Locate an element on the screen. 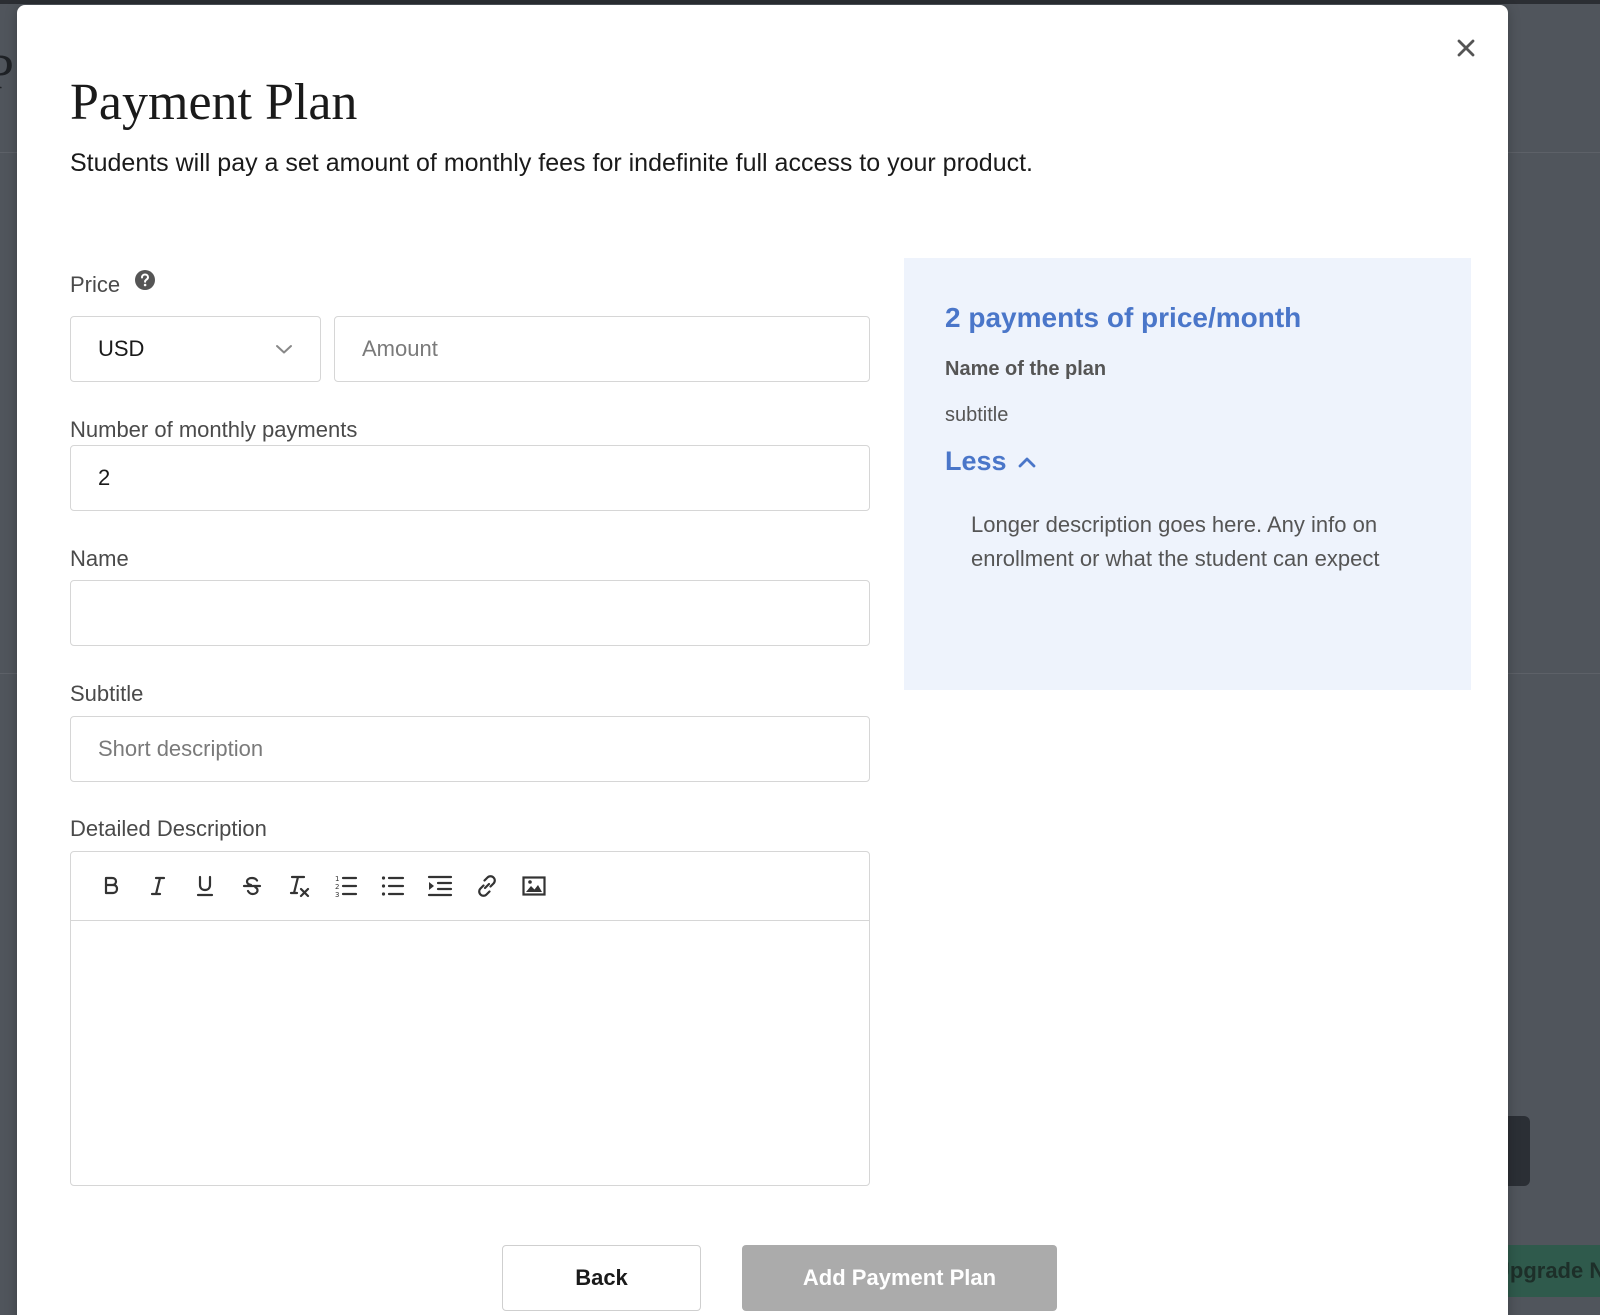 This screenshot has height=1315, width=1600. back-button: Back is located at coordinates (601, 1278).